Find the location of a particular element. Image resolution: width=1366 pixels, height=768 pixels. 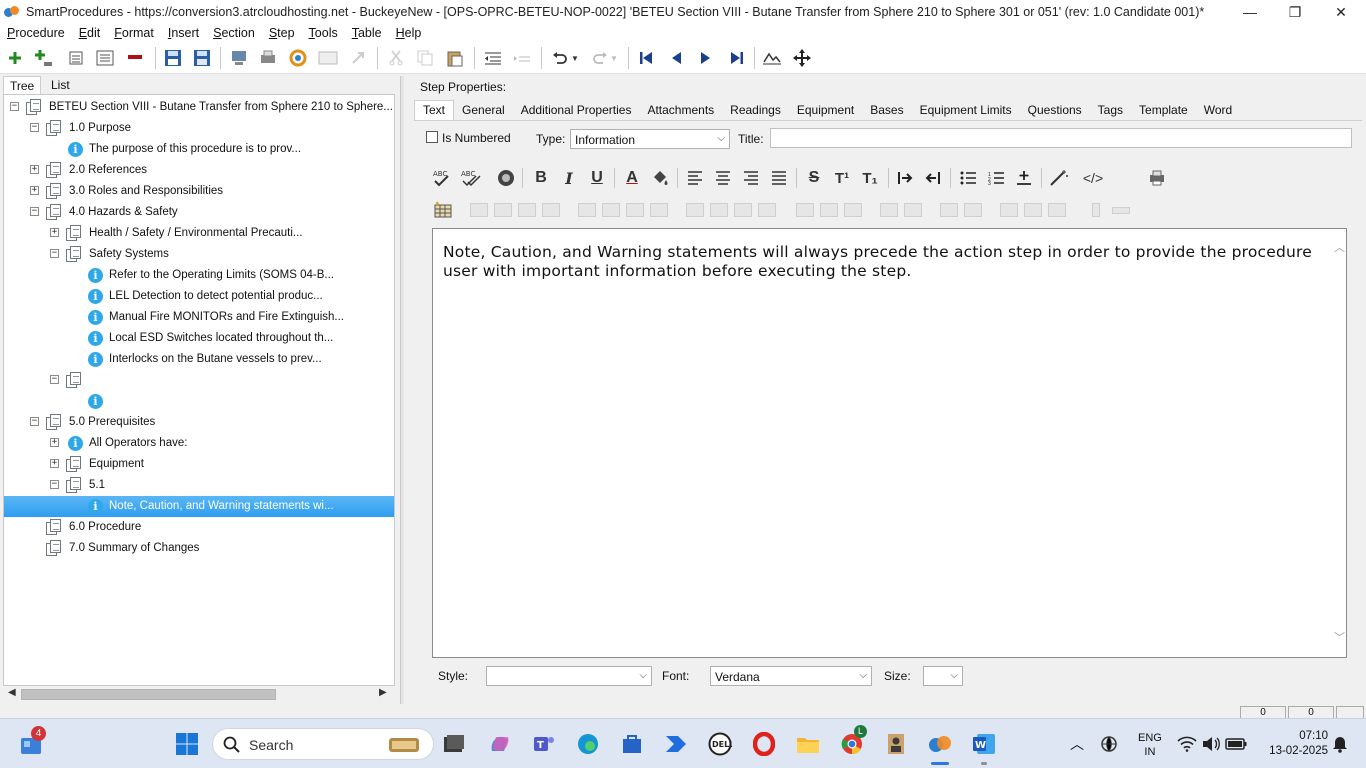

tree-node: + i All Operators have: is located at coordinates (199, 443).